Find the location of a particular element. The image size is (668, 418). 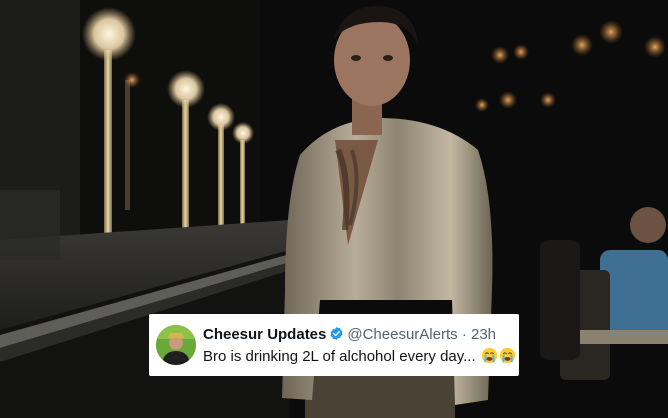

handle: @CheesurAlerts is located at coordinates (402, 334).